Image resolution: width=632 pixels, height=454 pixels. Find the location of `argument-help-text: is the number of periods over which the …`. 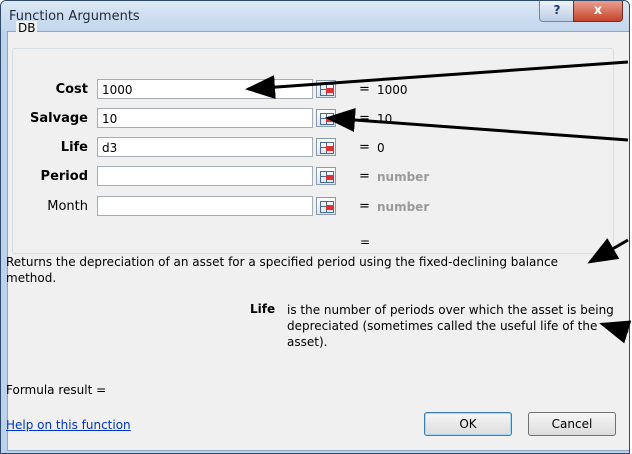

argument-help-text: is the number of periods over which the … is located at coordinates (450, 326).